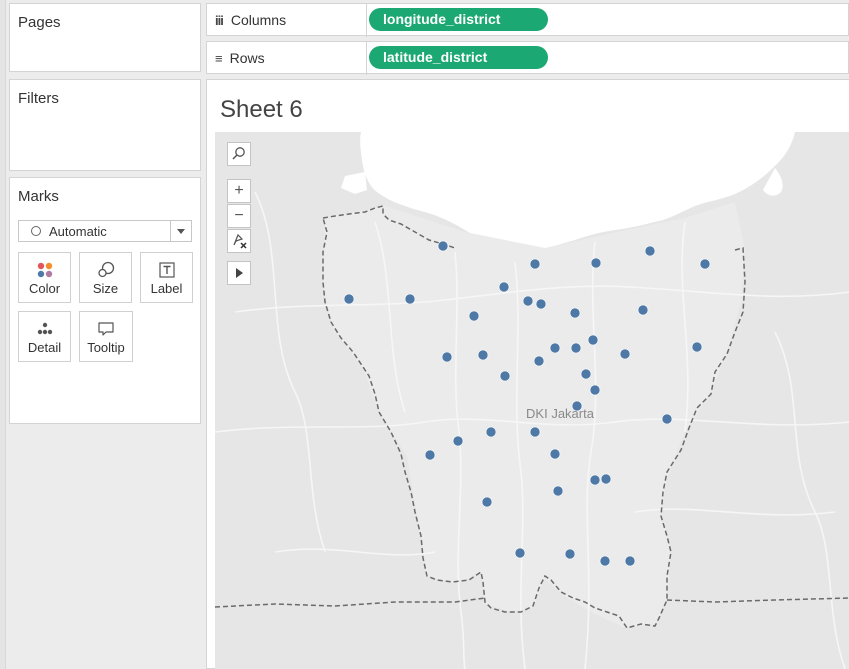  I want to click on left-edge-strip, so click(3, 334).